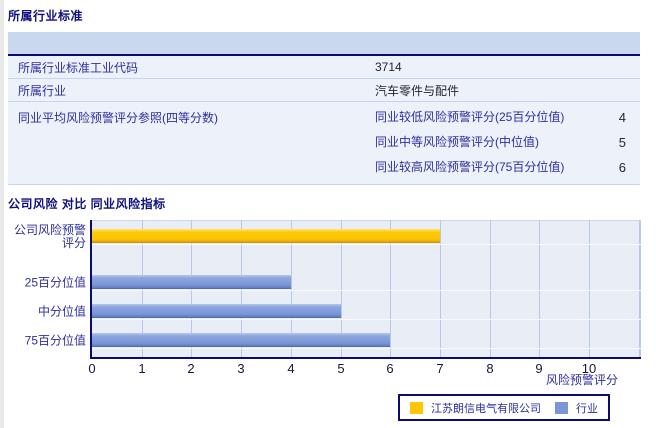  What do you see at coordinates (291, 368) in the screenshot?
I see `x-tick-label: 4` at bounding box center [291, 368].